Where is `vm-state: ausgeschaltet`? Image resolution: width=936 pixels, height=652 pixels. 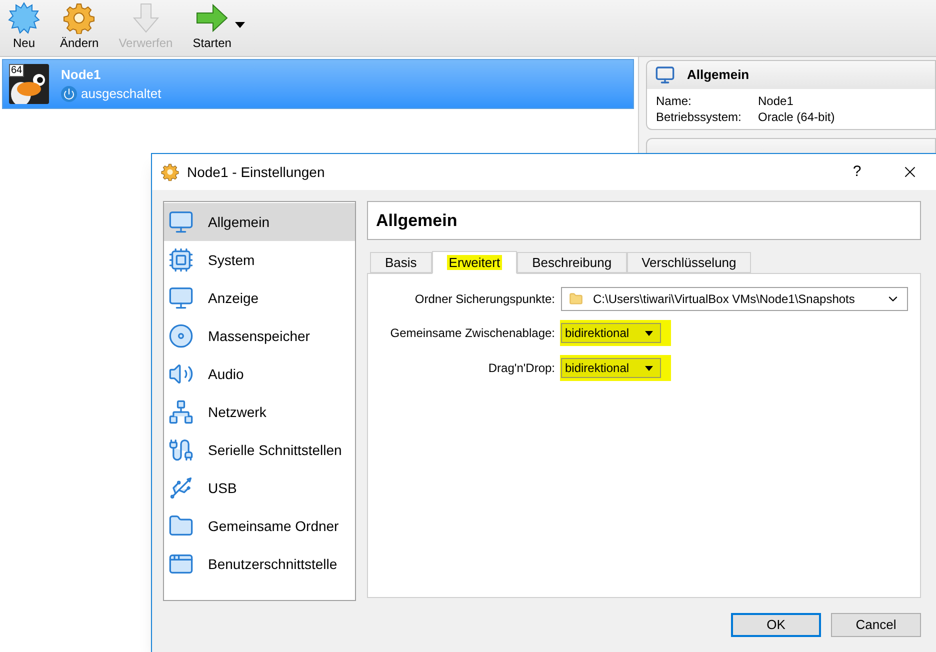
vm-state: ausgeschaltet is located at coordinates (121, 94).